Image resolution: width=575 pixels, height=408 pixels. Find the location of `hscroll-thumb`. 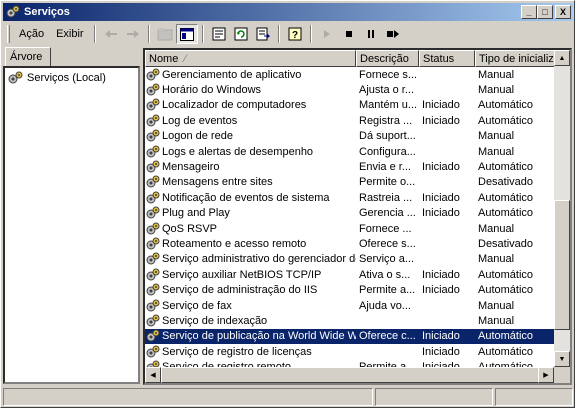

hscroll-thumb is located at coordinates (352, 375).